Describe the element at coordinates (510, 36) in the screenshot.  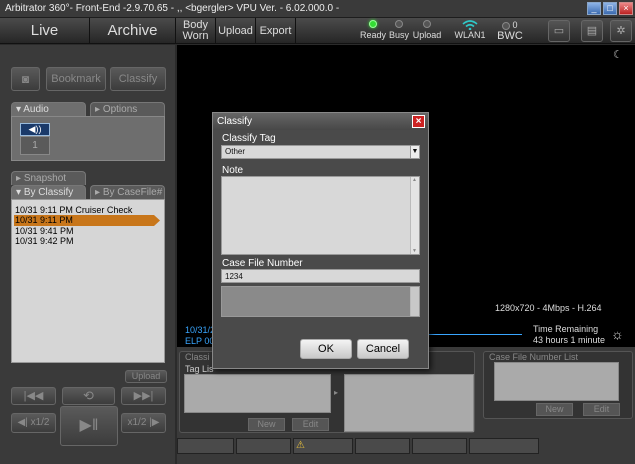
I see `status-bwc-label: BWC` at that location.